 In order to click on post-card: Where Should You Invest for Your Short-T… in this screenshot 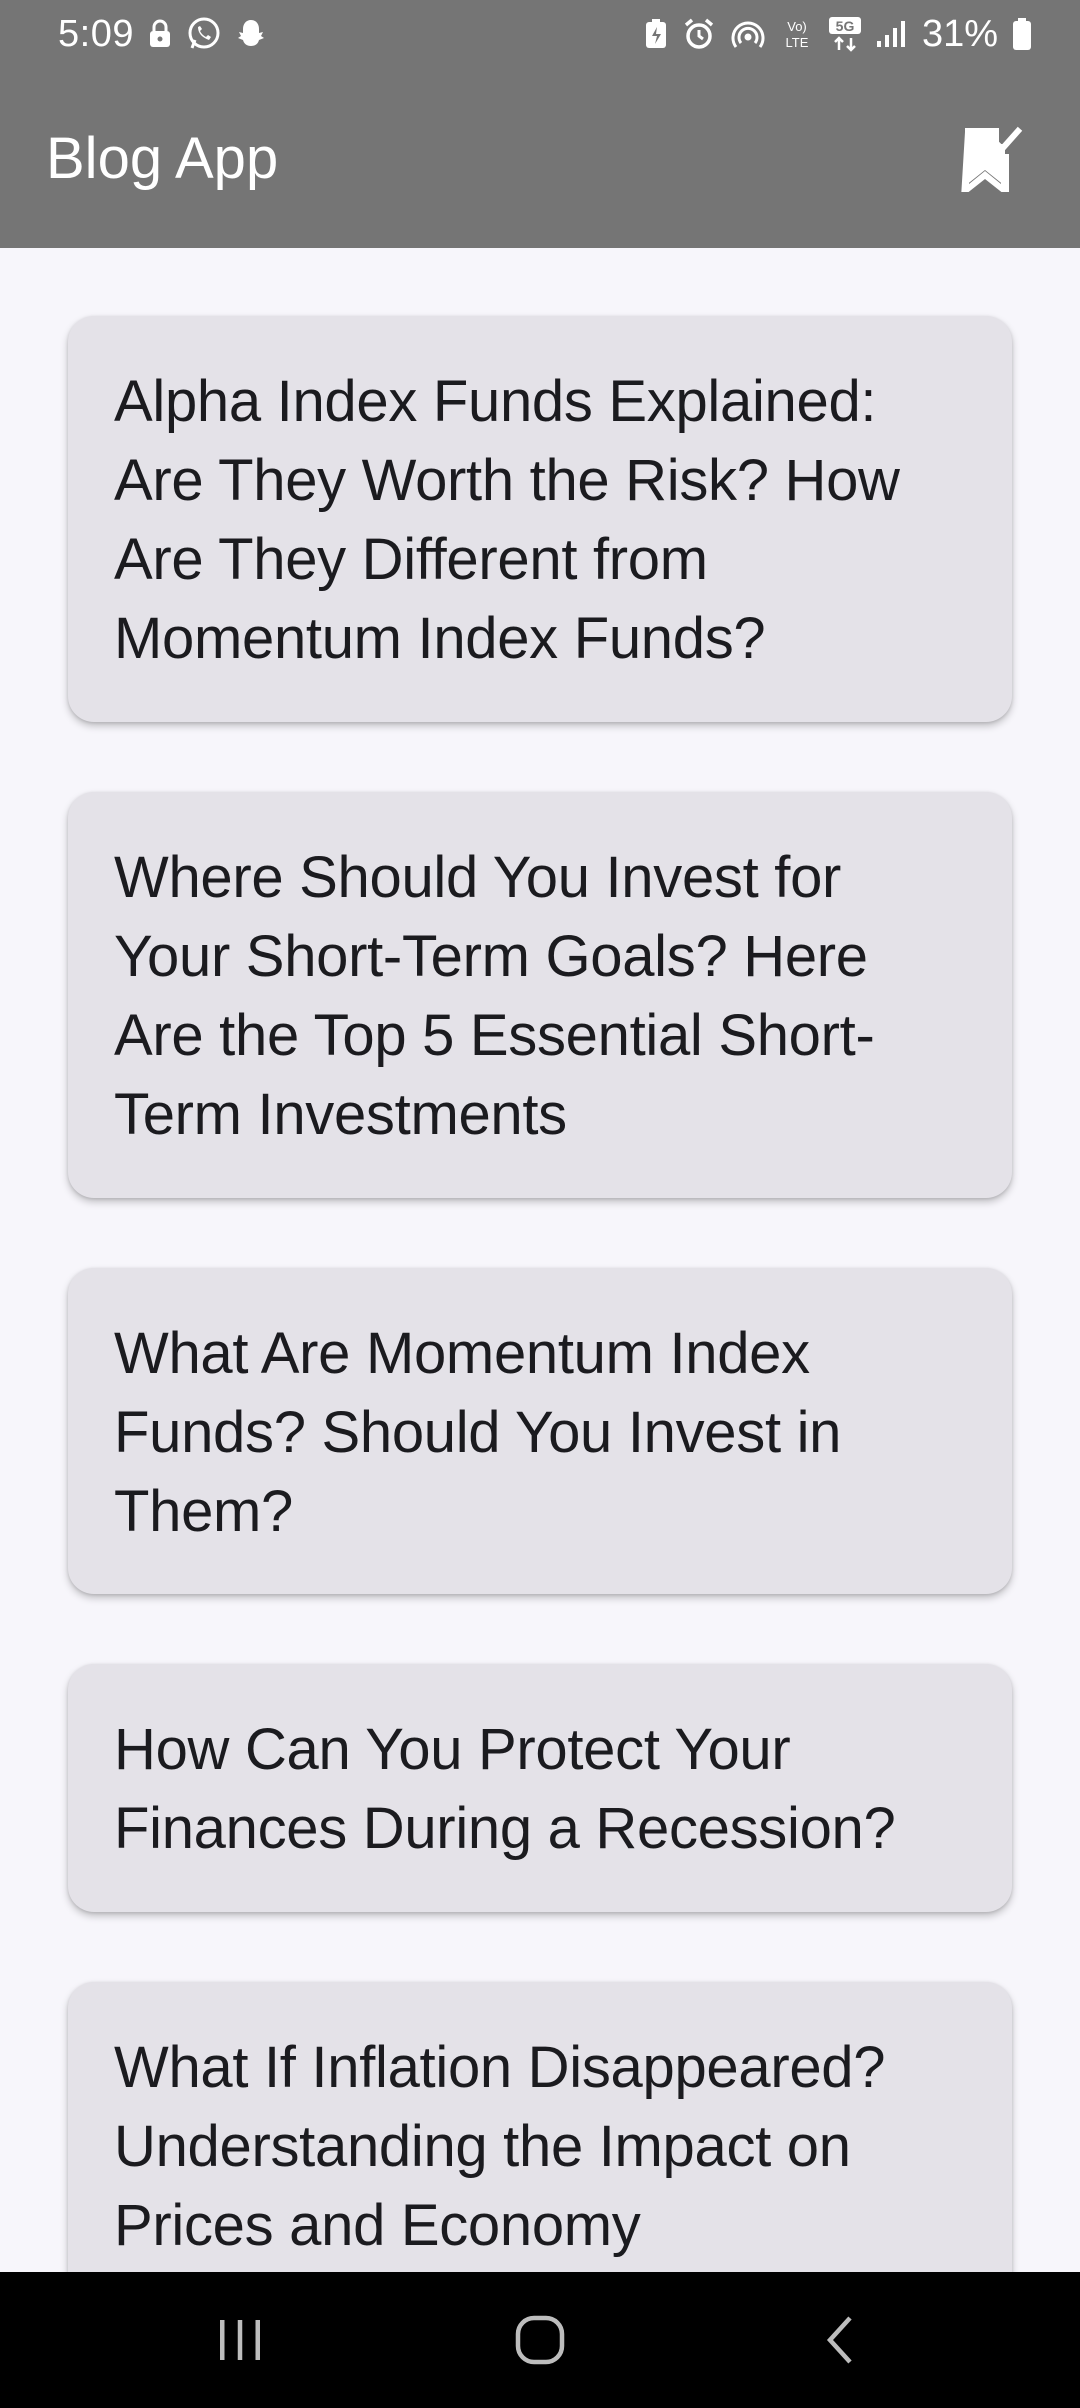, I will do `click(540, 995)`.